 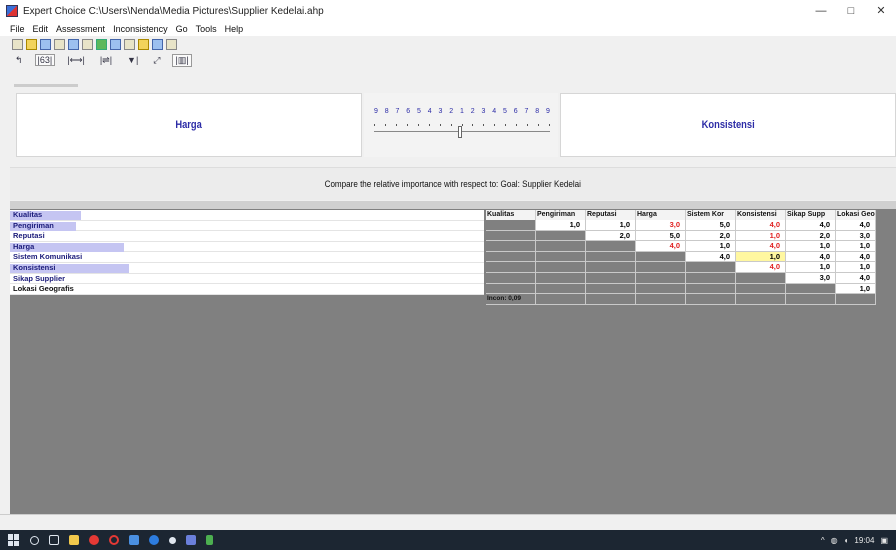 What do you see at coordinates (132, 60) in the screenshot?
I see `filter-icon: ▼|` at bounding box center [132, 60].